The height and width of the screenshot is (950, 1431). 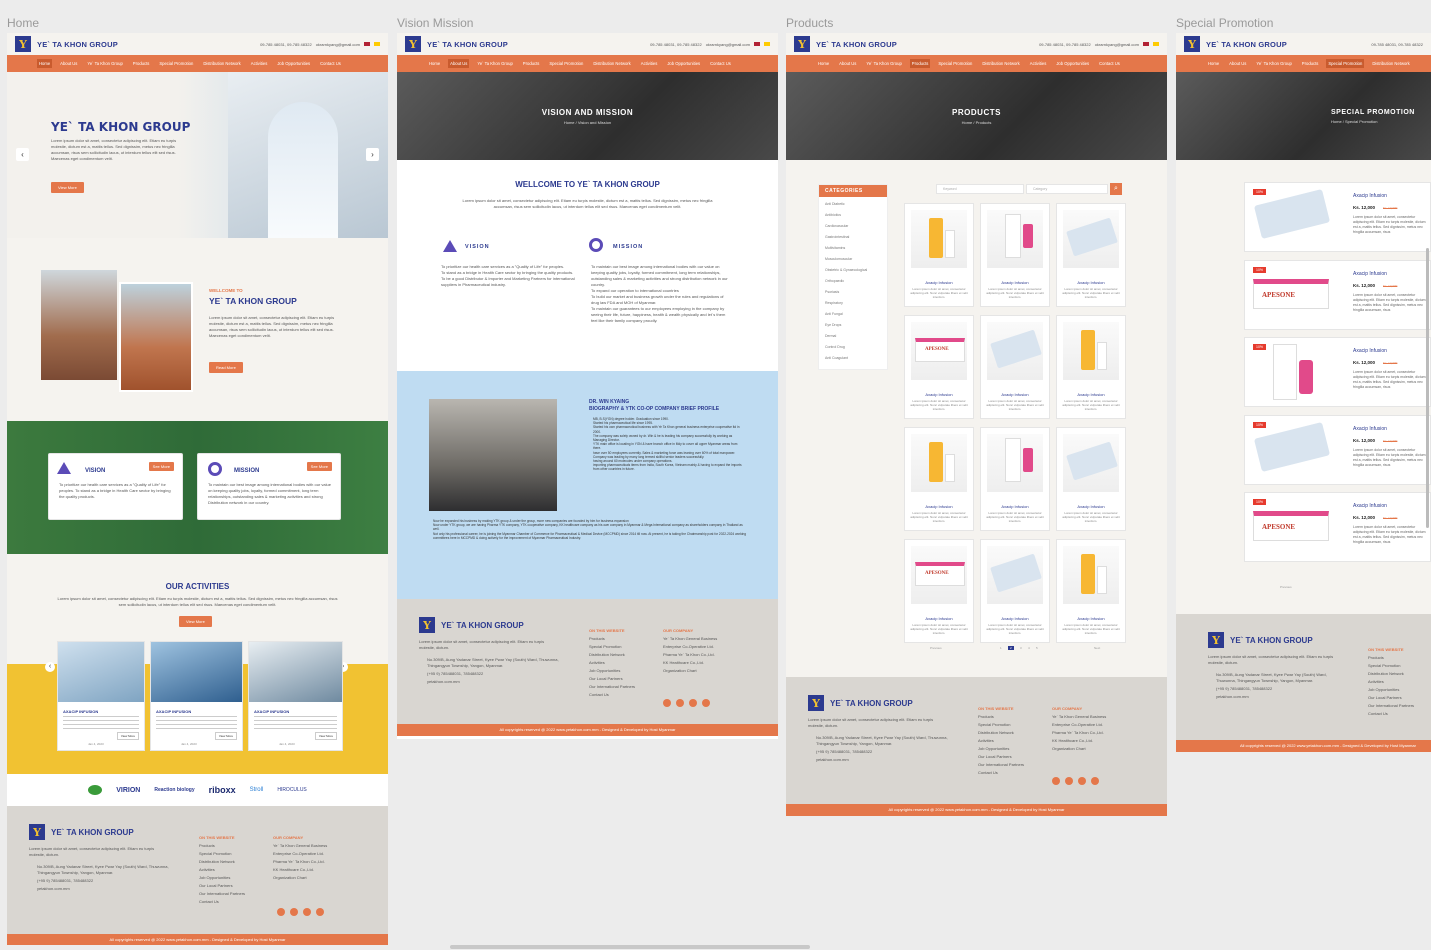 I want to click on category-item: Multivitamins, so click(x=853, y=248).